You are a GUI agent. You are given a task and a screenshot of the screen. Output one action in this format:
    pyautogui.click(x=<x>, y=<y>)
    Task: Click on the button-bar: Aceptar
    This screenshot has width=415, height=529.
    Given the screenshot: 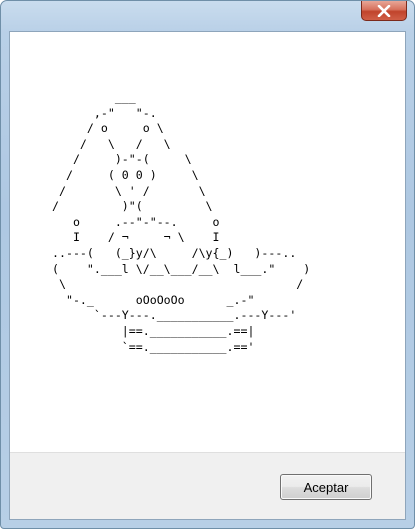 What is the action you would take?
    pyautogui.click(x=207, y=485)
    